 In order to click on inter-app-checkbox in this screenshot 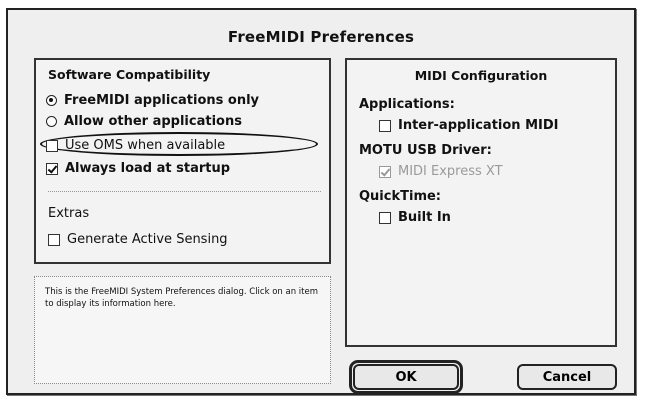, I will do `click(385, 125)`.